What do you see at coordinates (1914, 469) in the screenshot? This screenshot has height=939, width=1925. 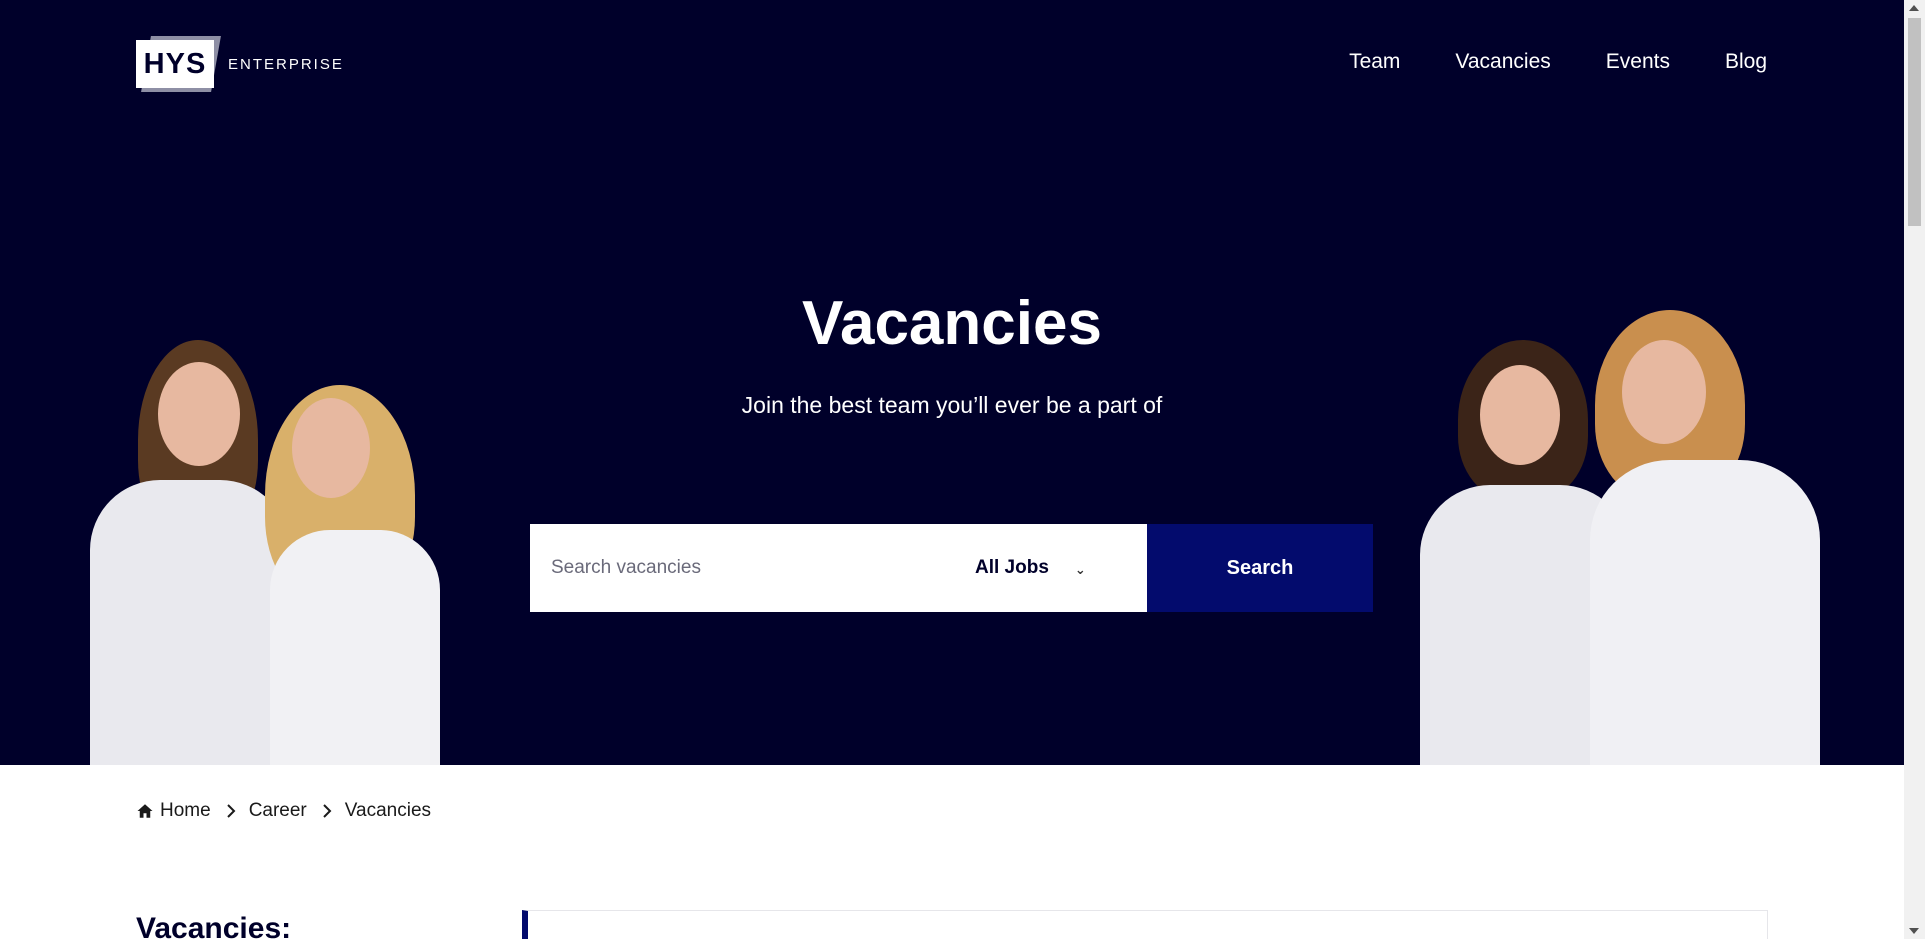 I see `page-scrollbar` at bounding box center [1914, 469].